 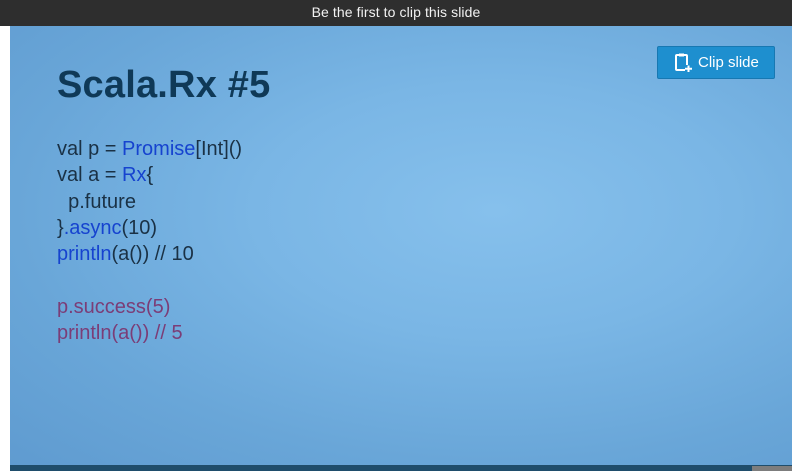 What do you see at coordinates (120, 333) in the screenshot?
I see `code-token: println(a()) // 5` at bounding box center [120, 333].